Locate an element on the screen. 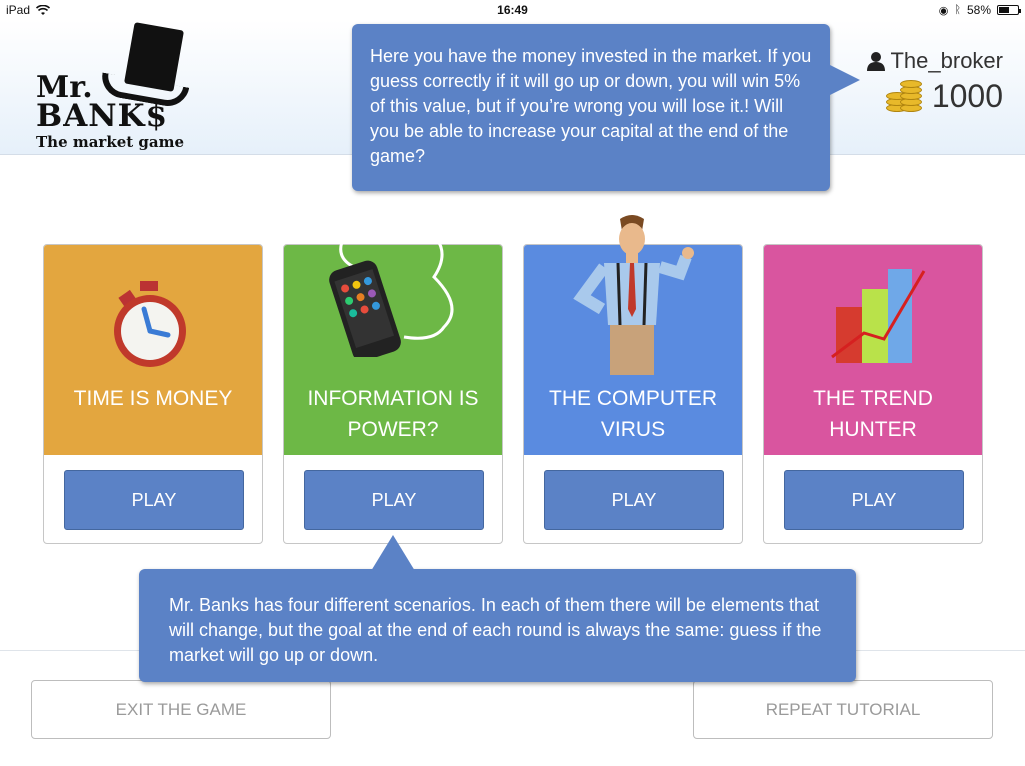  scenario-card-time-is-money: TIME IS MONEY PLAY is located at coordinates (153, 394).